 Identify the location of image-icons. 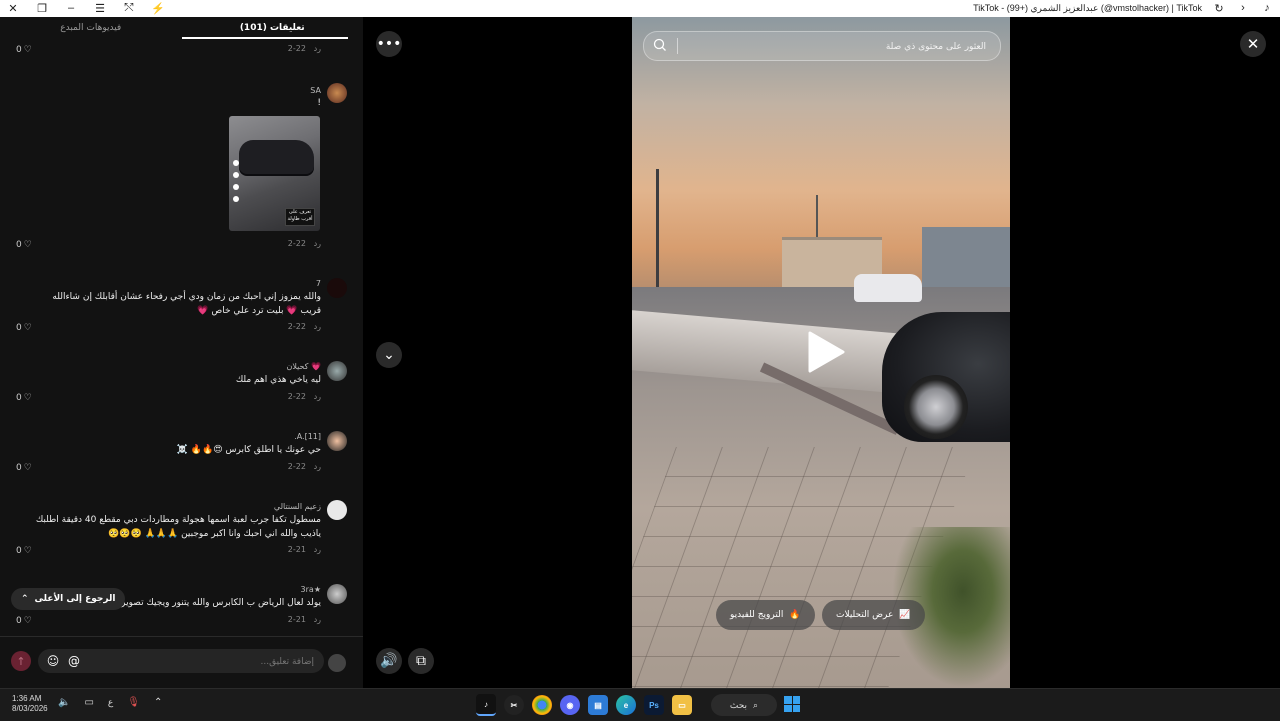
(236, 181).